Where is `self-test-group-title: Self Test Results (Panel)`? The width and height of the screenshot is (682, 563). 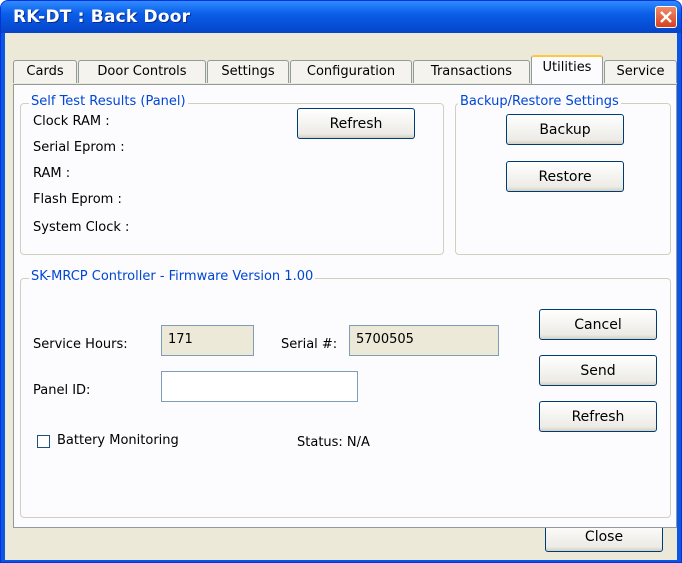
self-test-group-title: Self Test Results (Panel) is located at coordinates (108, 101).